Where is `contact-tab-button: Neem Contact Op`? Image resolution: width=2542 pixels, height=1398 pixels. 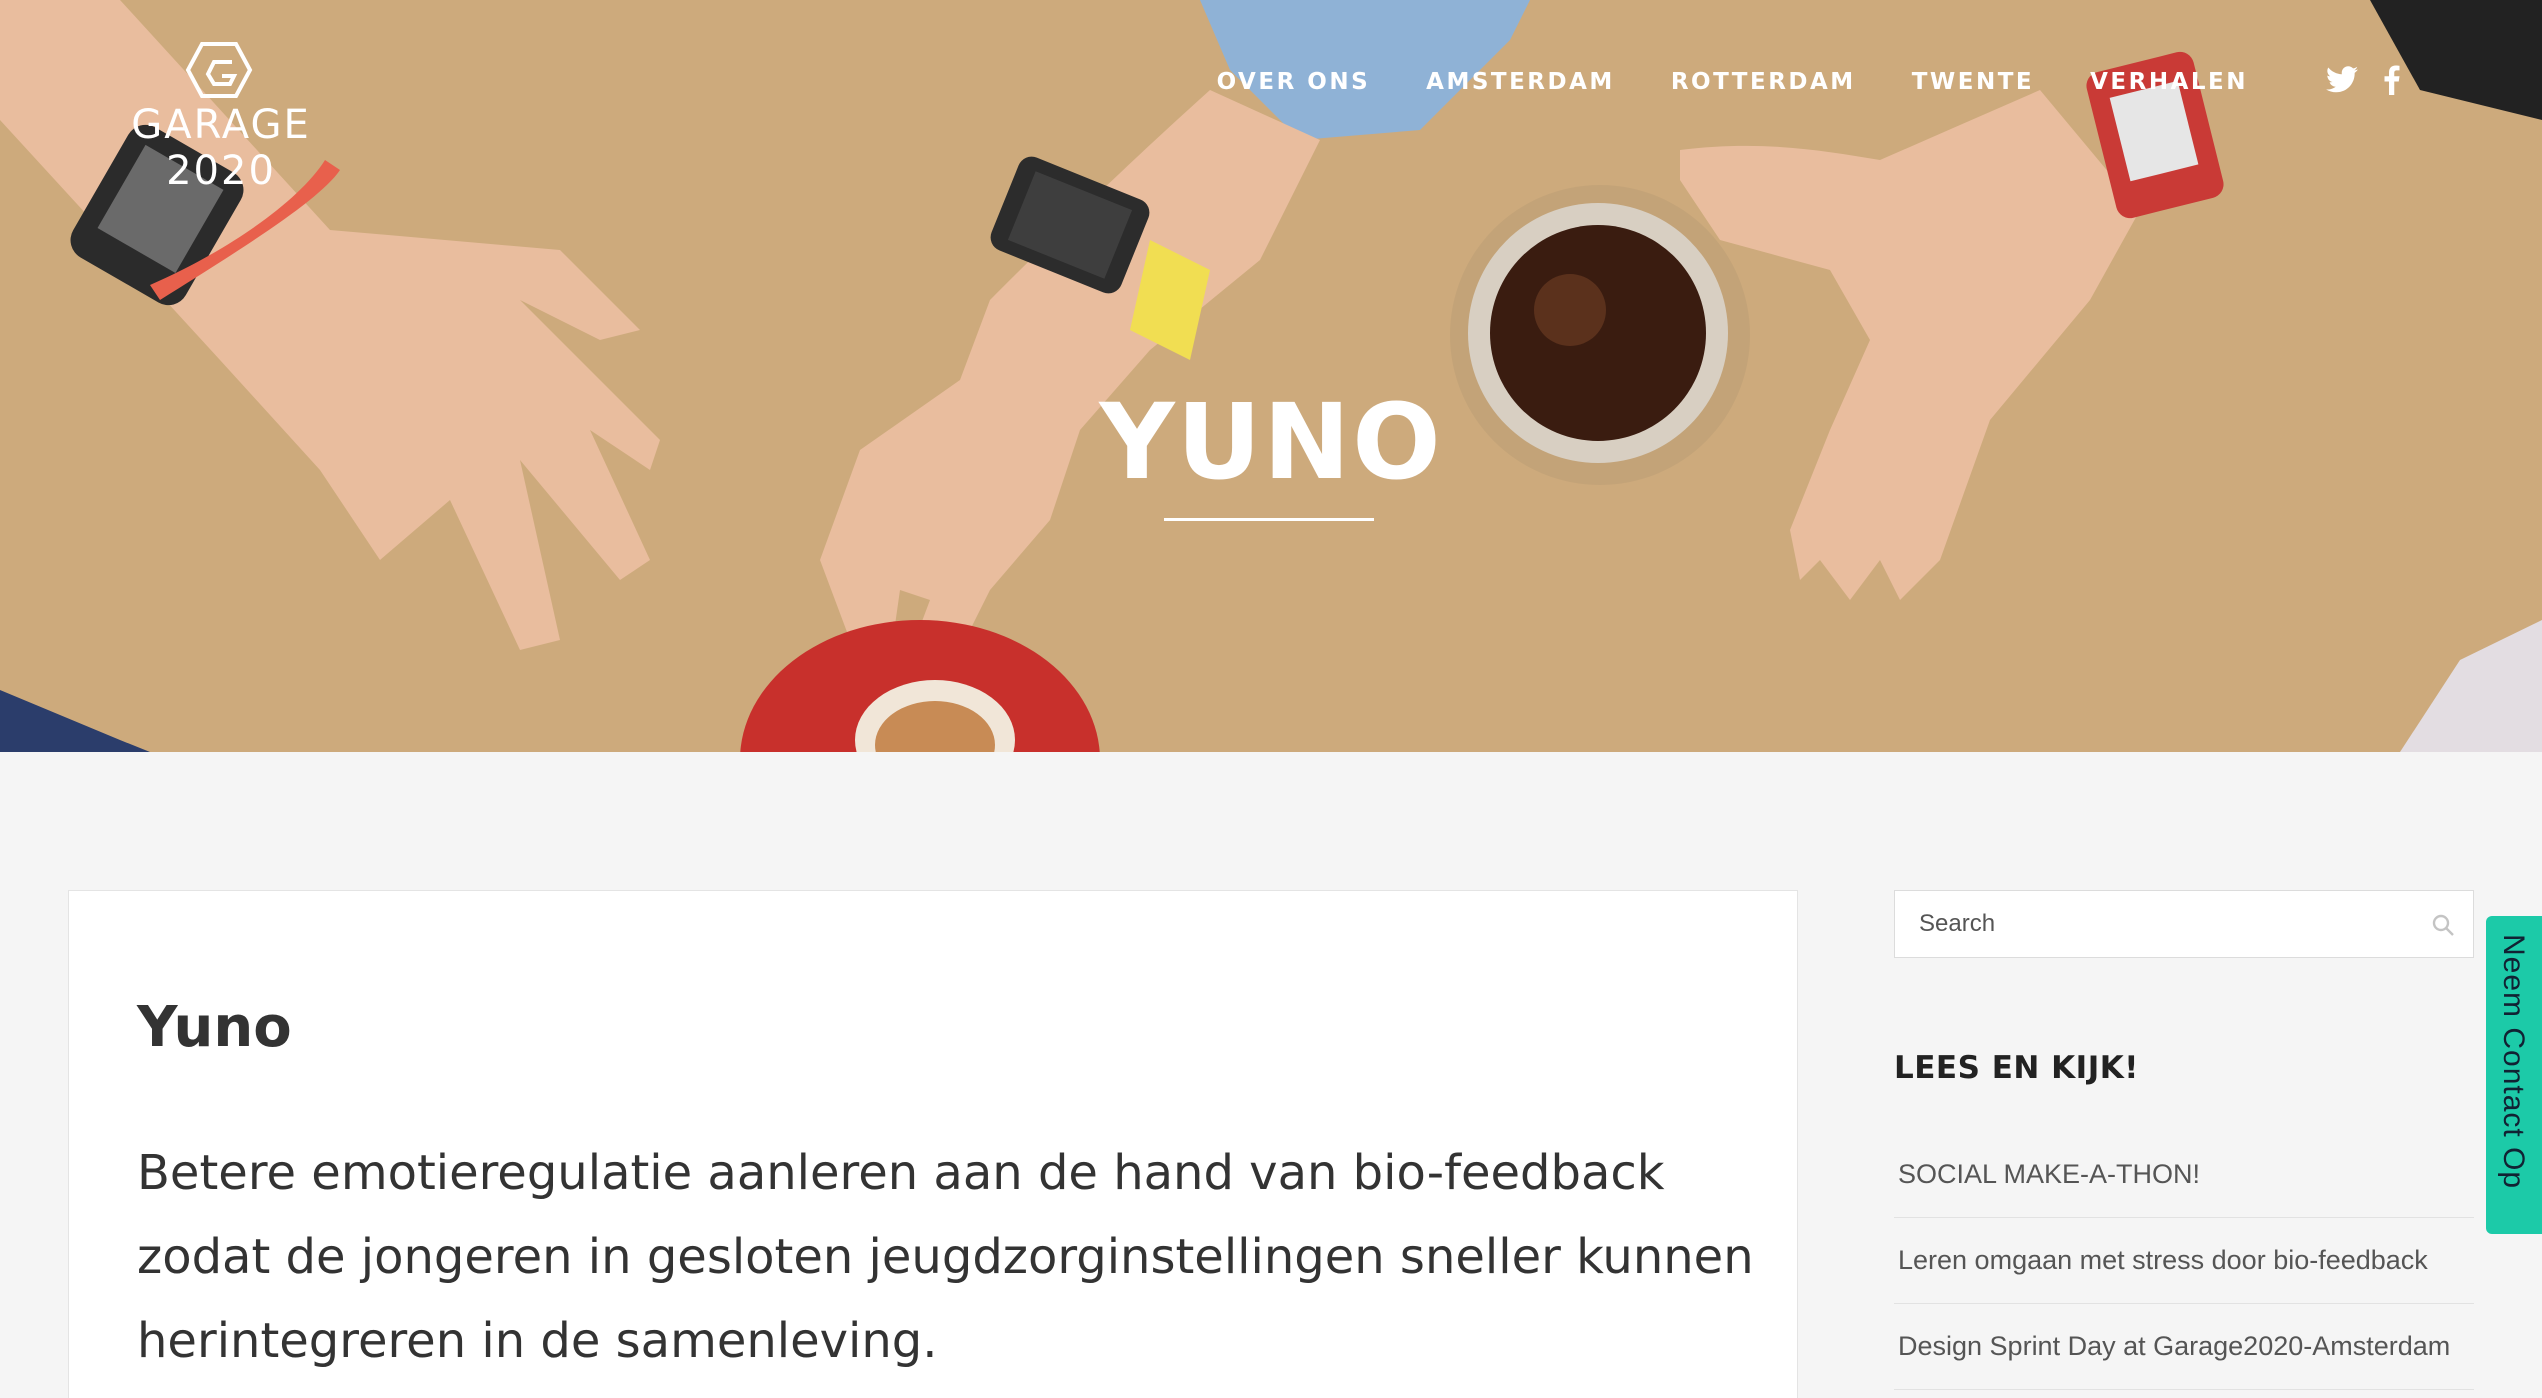
contact-tab-button: Neem Contact Op is located at coordinates (2514, 1075).